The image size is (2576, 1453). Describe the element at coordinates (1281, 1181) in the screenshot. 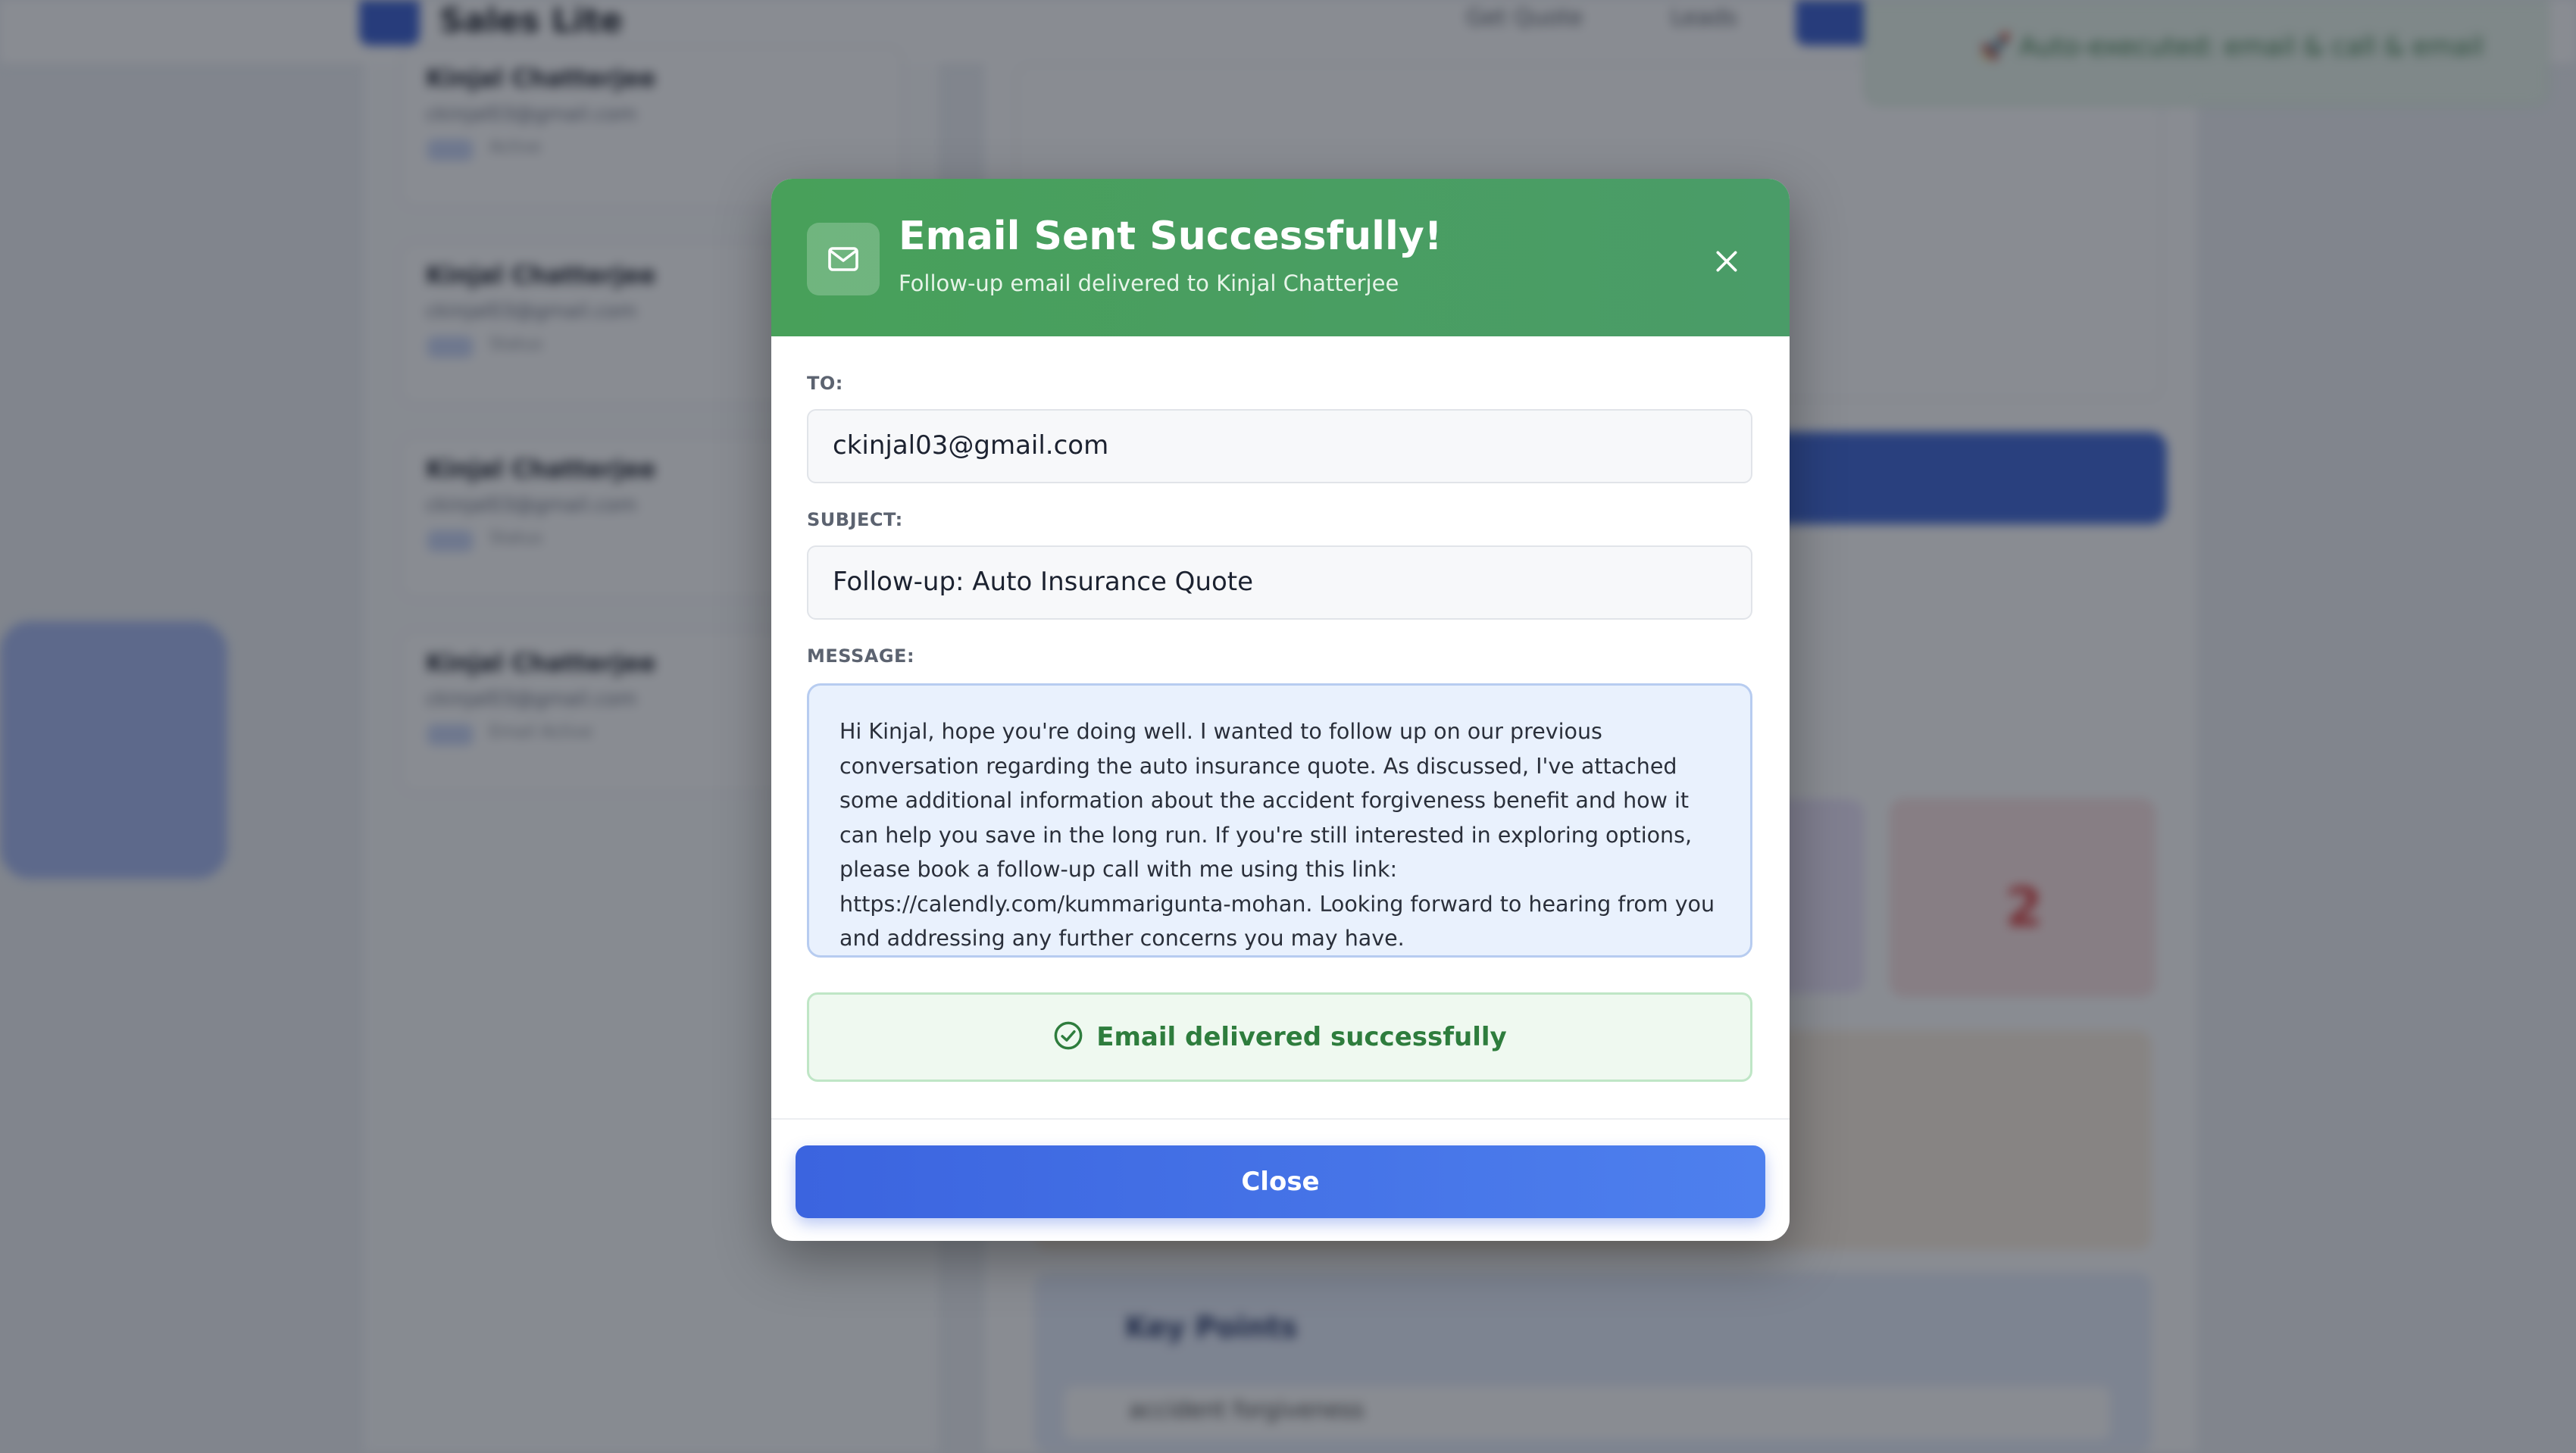

I see `close-button: Close` at that location.